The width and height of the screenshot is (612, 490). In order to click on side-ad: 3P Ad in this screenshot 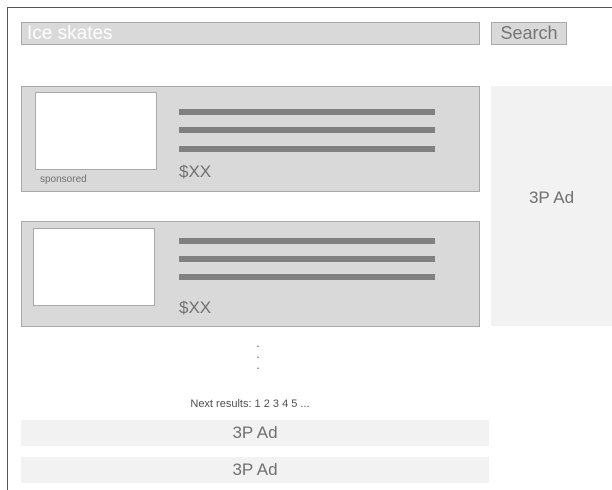, I will do `click(551, 206)`.